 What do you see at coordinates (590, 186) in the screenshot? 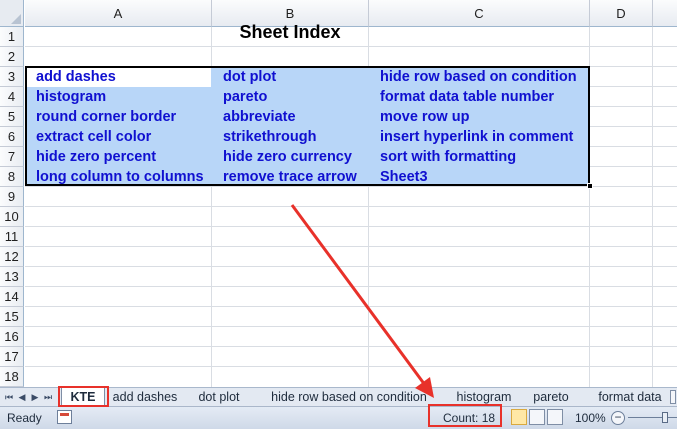
I see `fill-handle` at bounding box center [590, 186].